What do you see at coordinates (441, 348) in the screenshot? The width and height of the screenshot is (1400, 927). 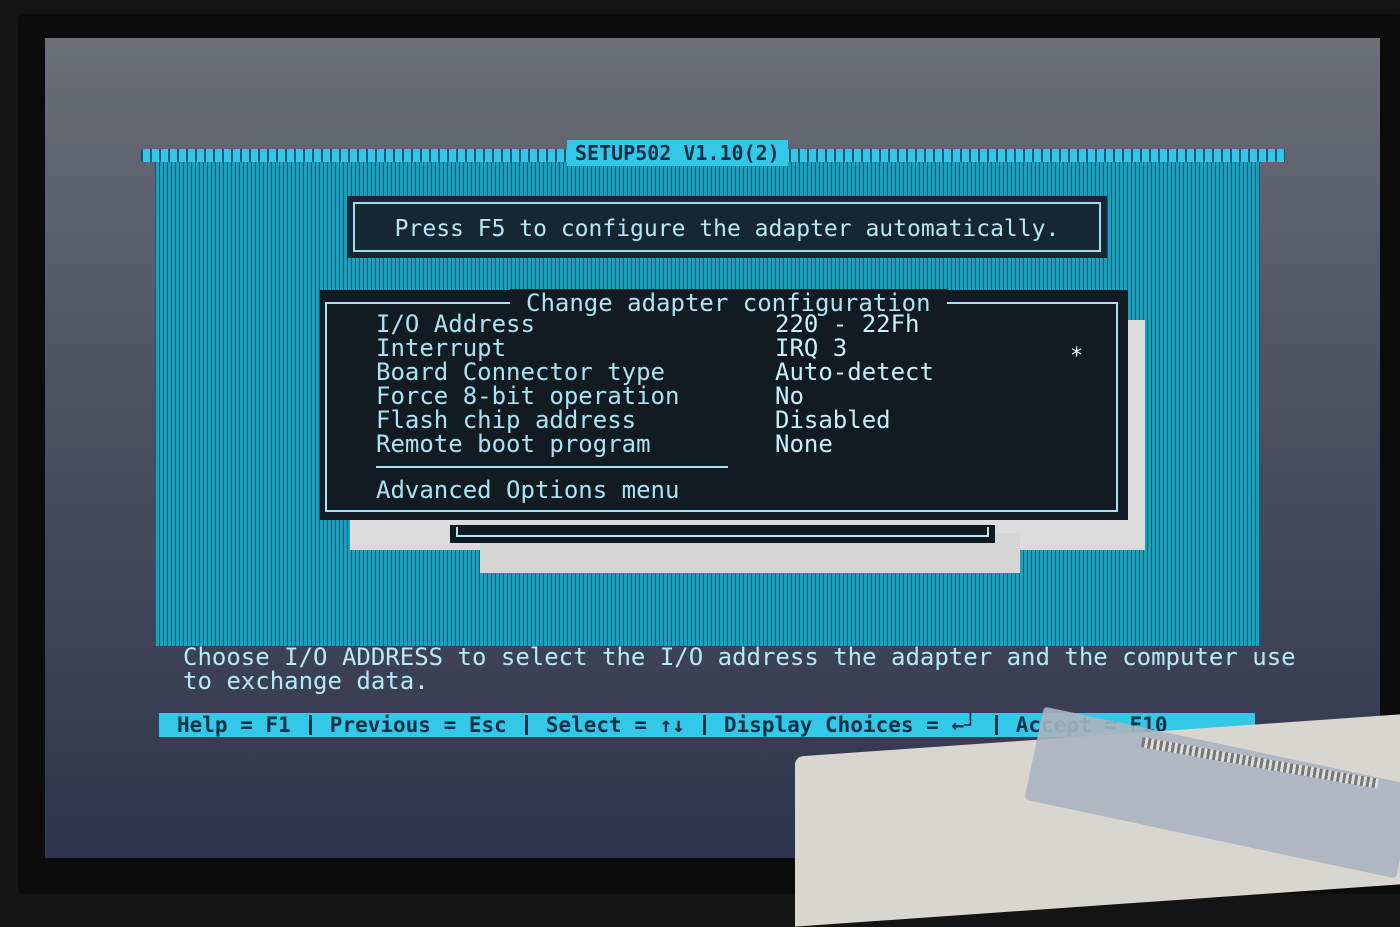 I see `menu-item-interrupt: Interrupt` at bounding box center [441, 348].